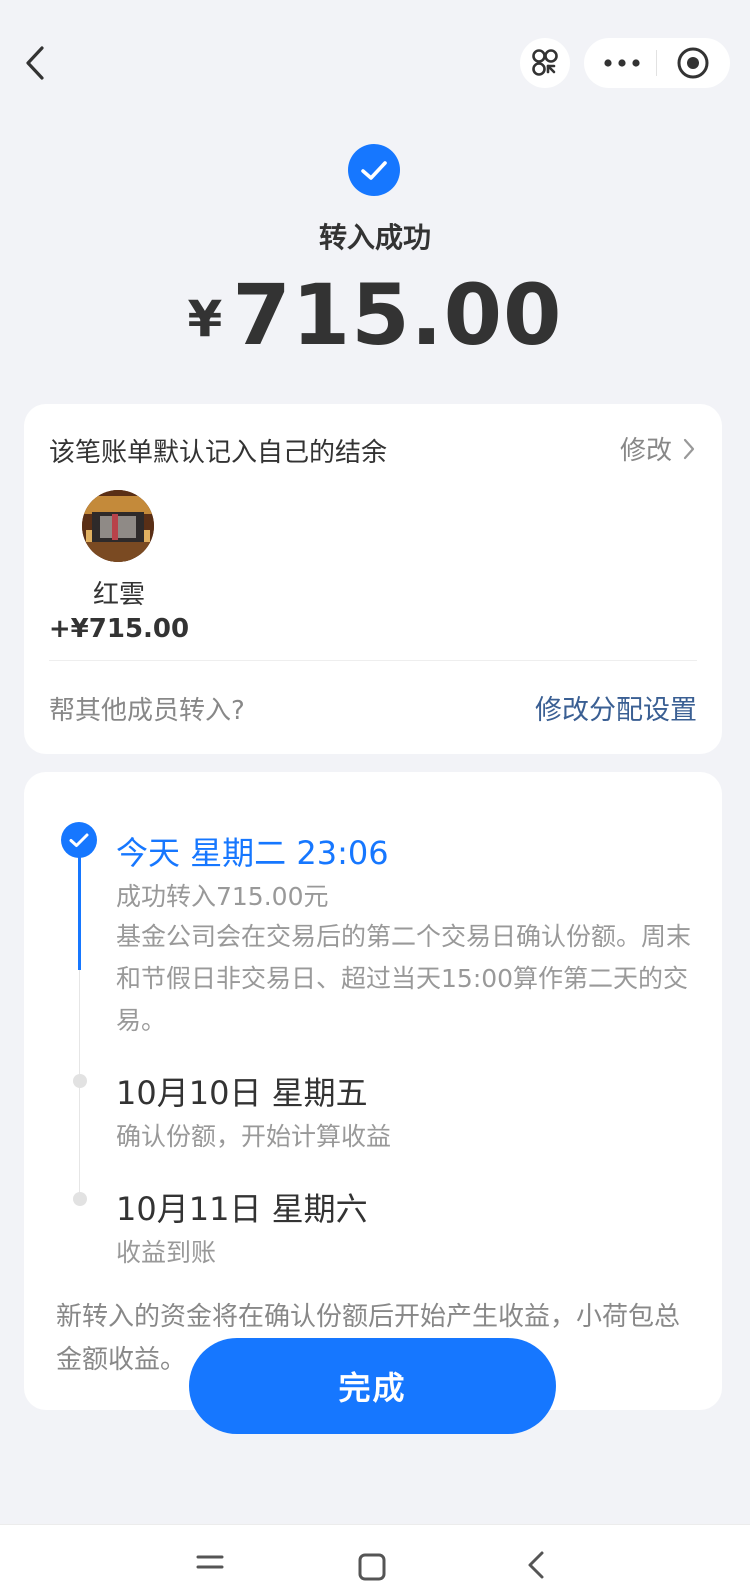  I want to click on done-button: 完成, so click(372, 1386).